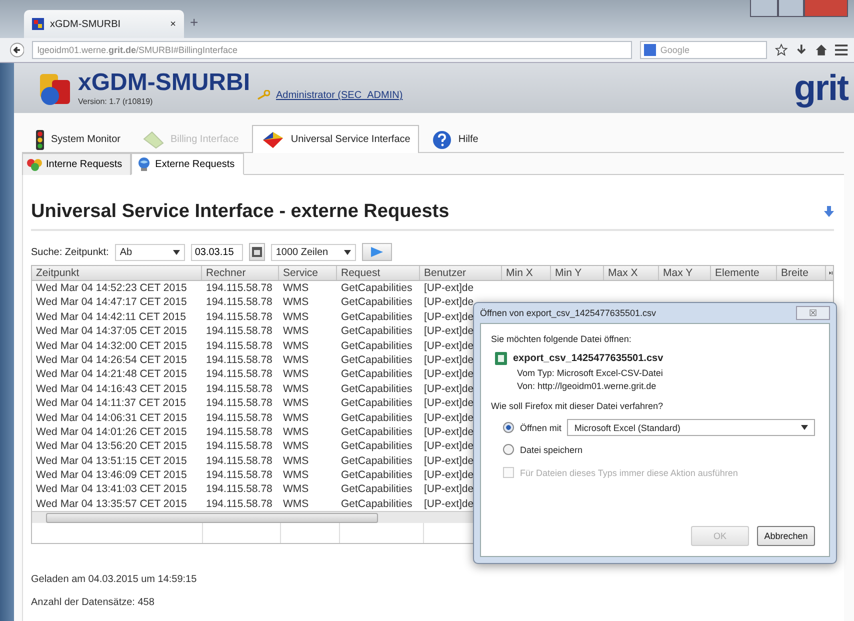  What do you see at coordinates (111, 418) in the screenshot?
I see `table-cell: Wed Mar 04 14:06:31 CET 2015` at bounding box center [111, 418].